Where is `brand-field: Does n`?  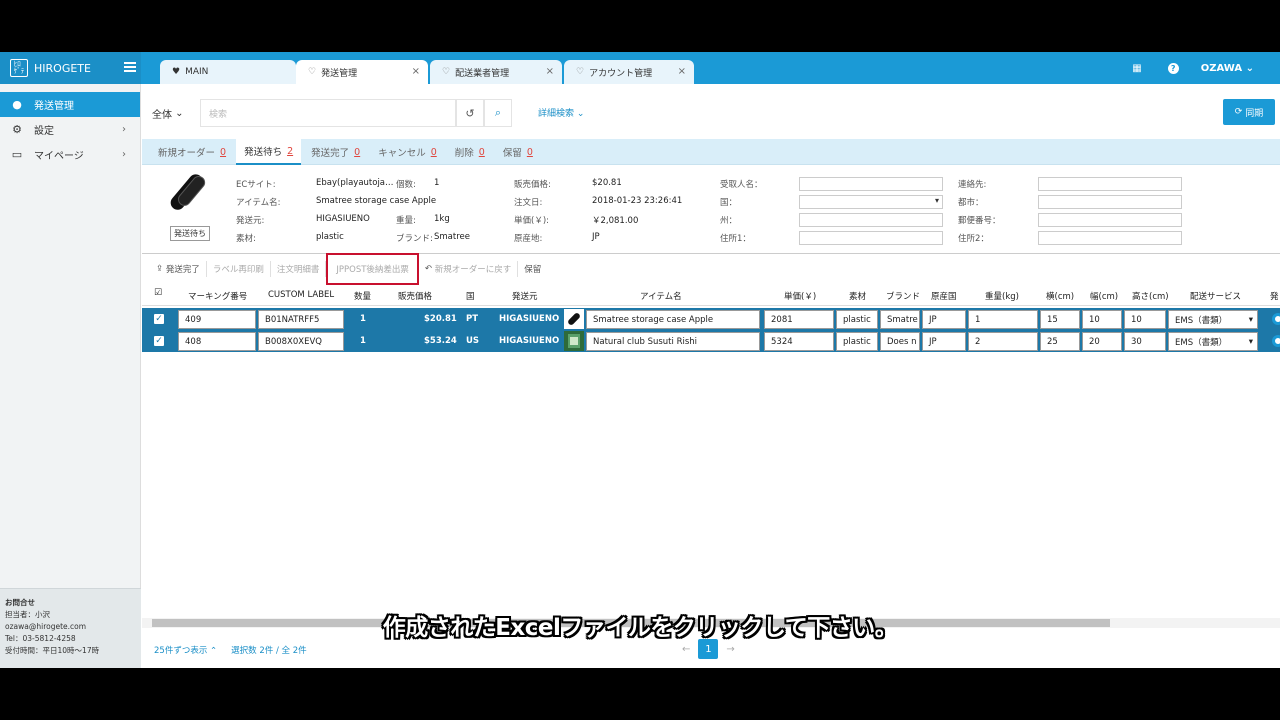
brand-field: Does n is located at coordinates (900, 341).